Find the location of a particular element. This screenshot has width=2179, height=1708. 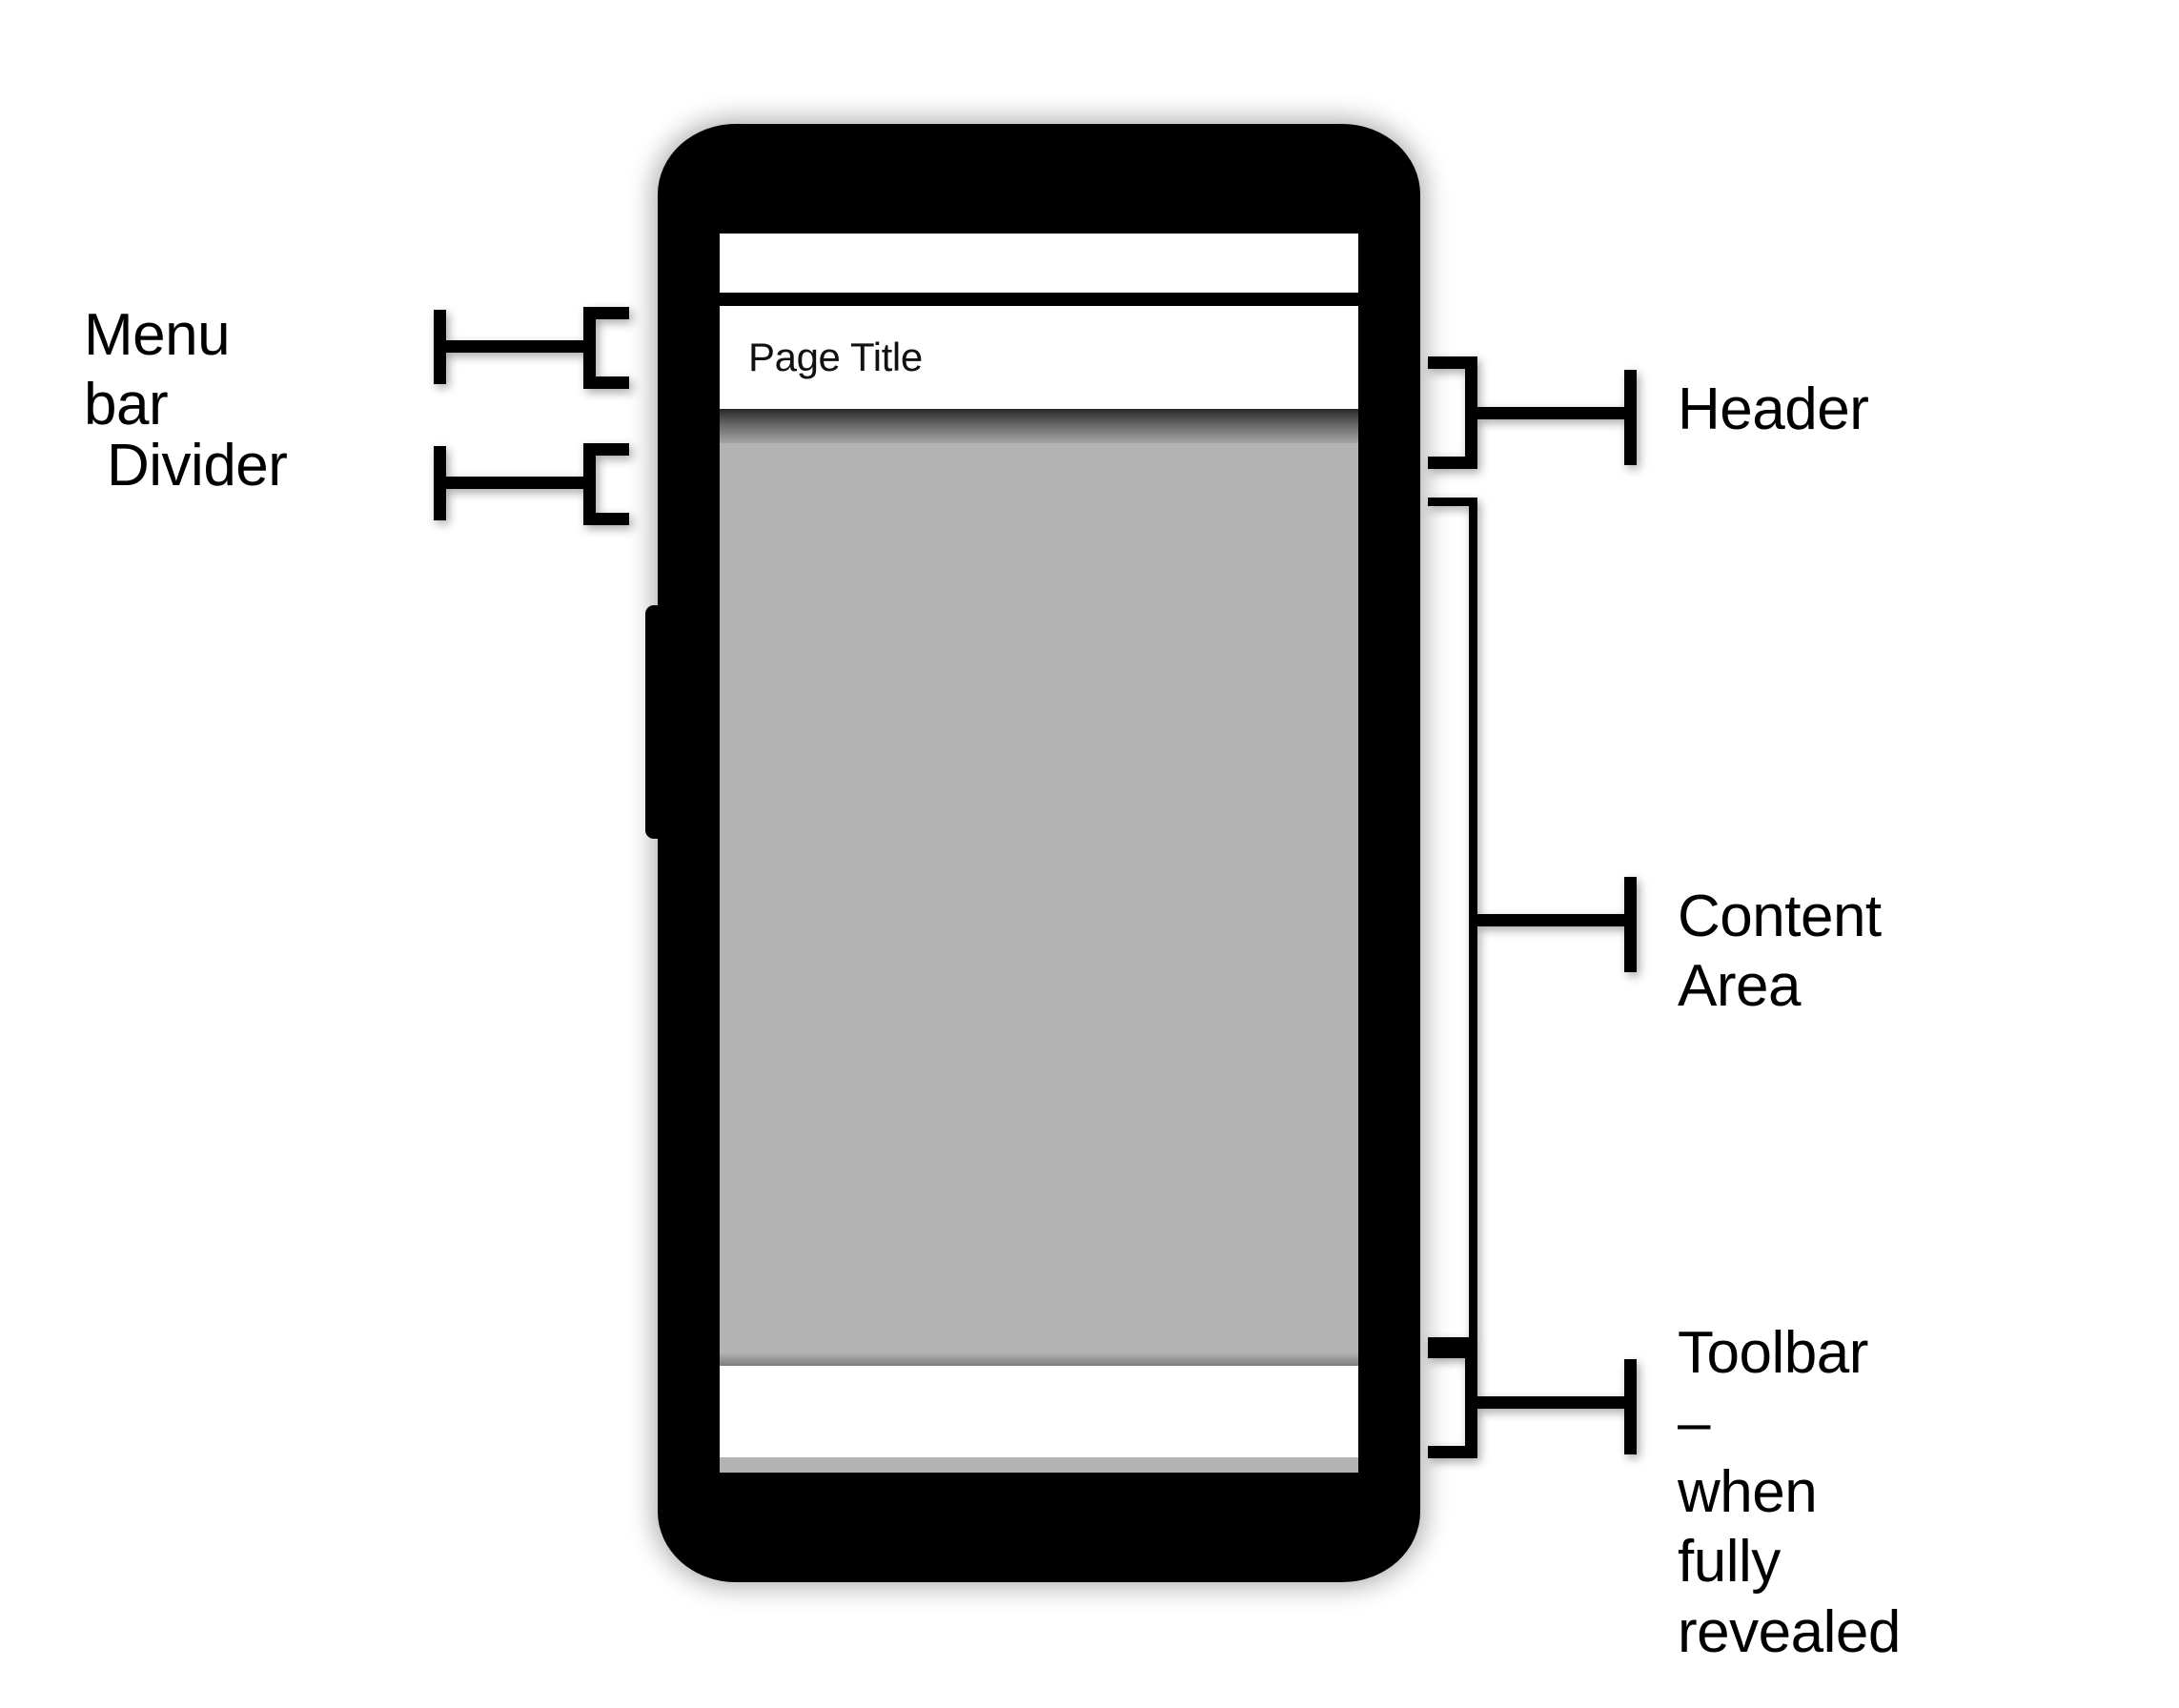

phone-side-button-icon is located at coordinates (653, 722).